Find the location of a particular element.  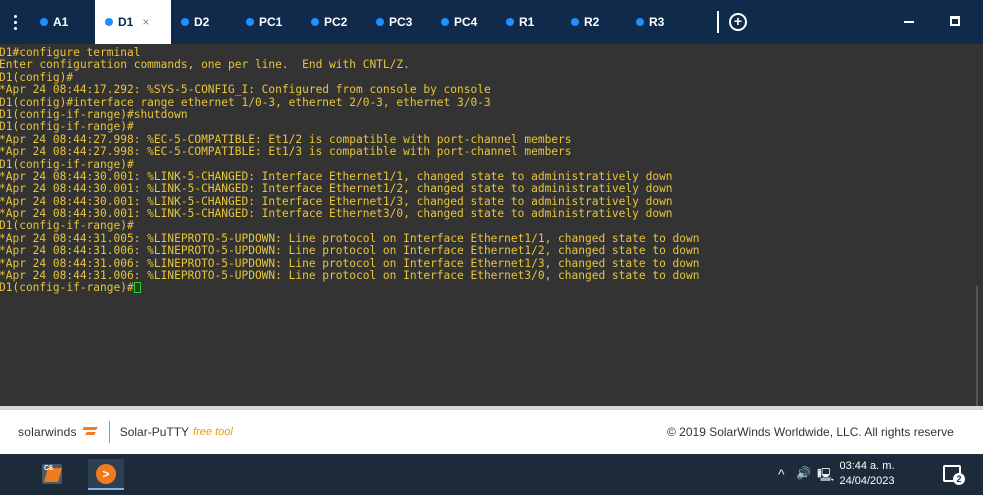

tab-pc2: PC2 is located at coordinates (333, 22).